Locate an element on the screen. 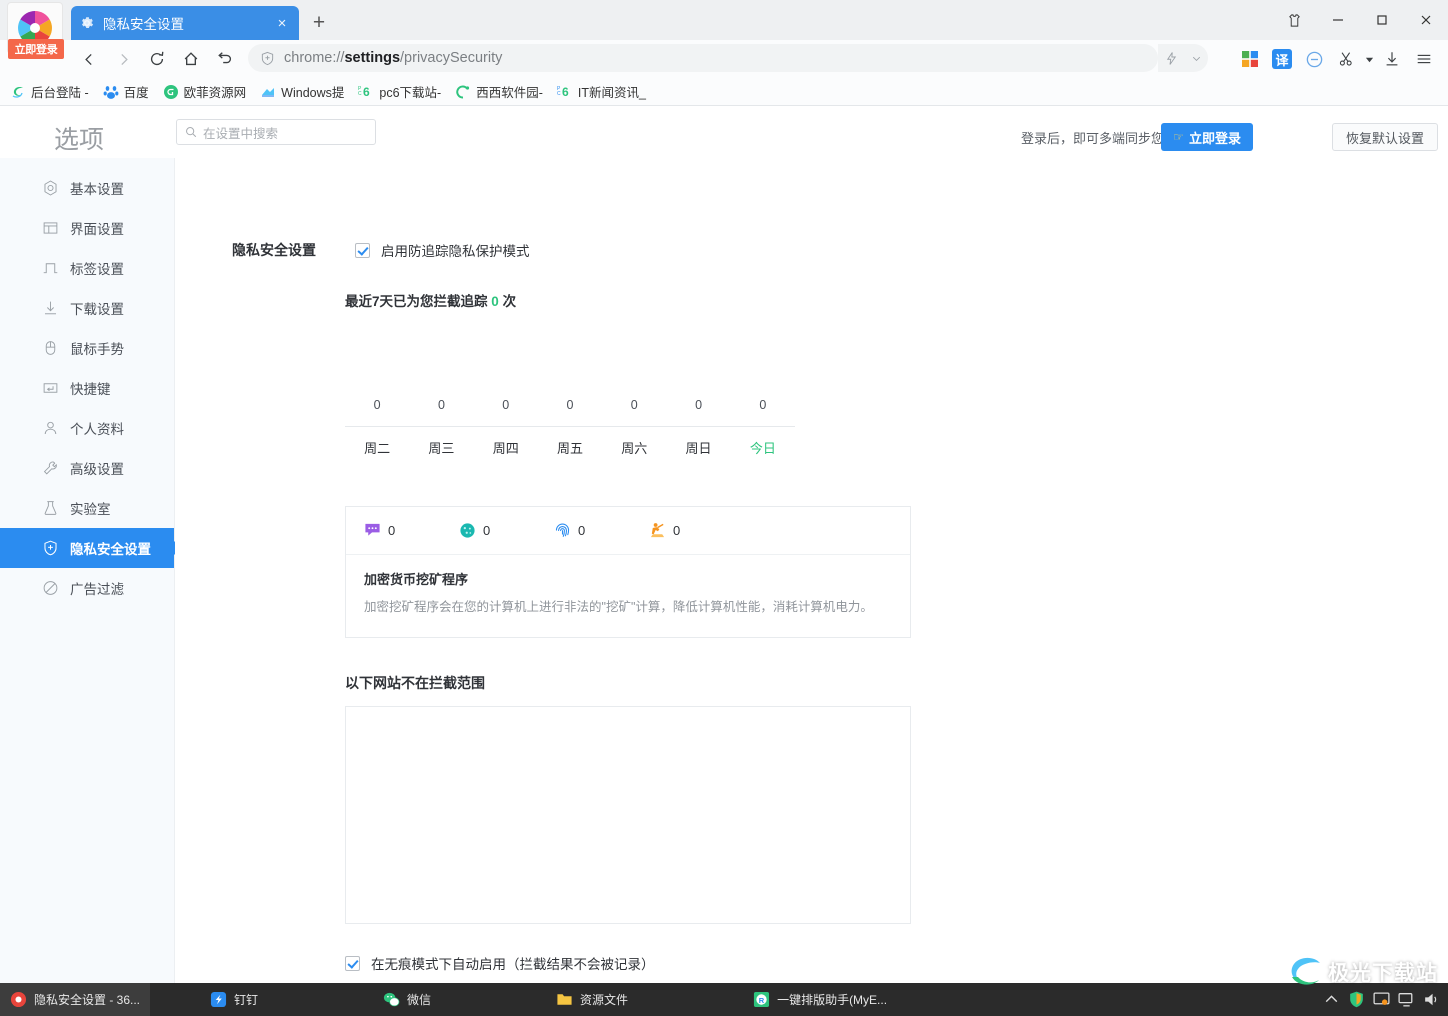 This screenshot has height=1016, width=1448. bookmark-item: PC6 IT新闻资讯_ is located at coordinates (601, 91).